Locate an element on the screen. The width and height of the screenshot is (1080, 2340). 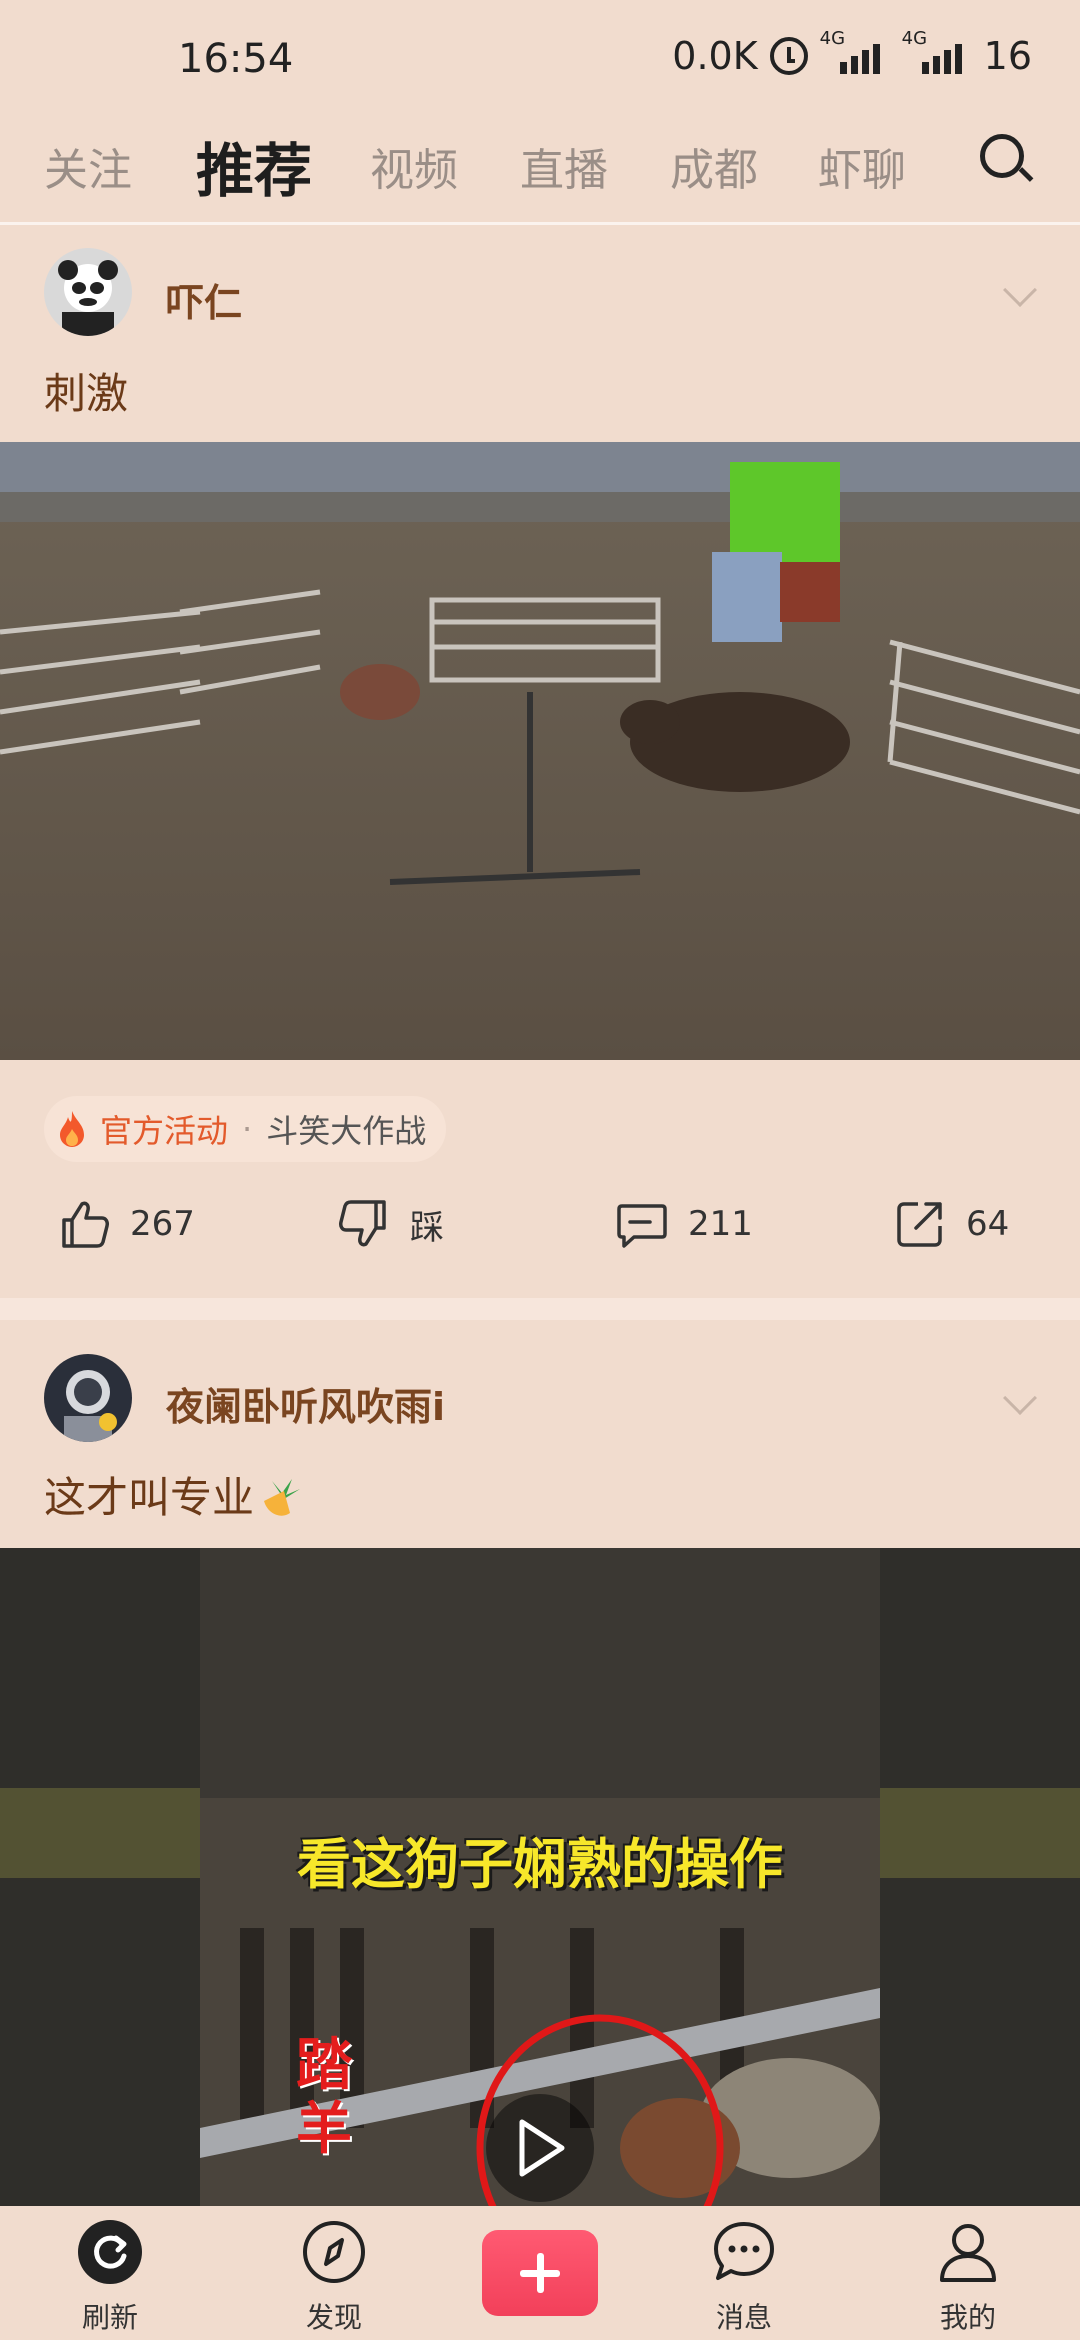
search-icon is located at coordinates (1006, 160).